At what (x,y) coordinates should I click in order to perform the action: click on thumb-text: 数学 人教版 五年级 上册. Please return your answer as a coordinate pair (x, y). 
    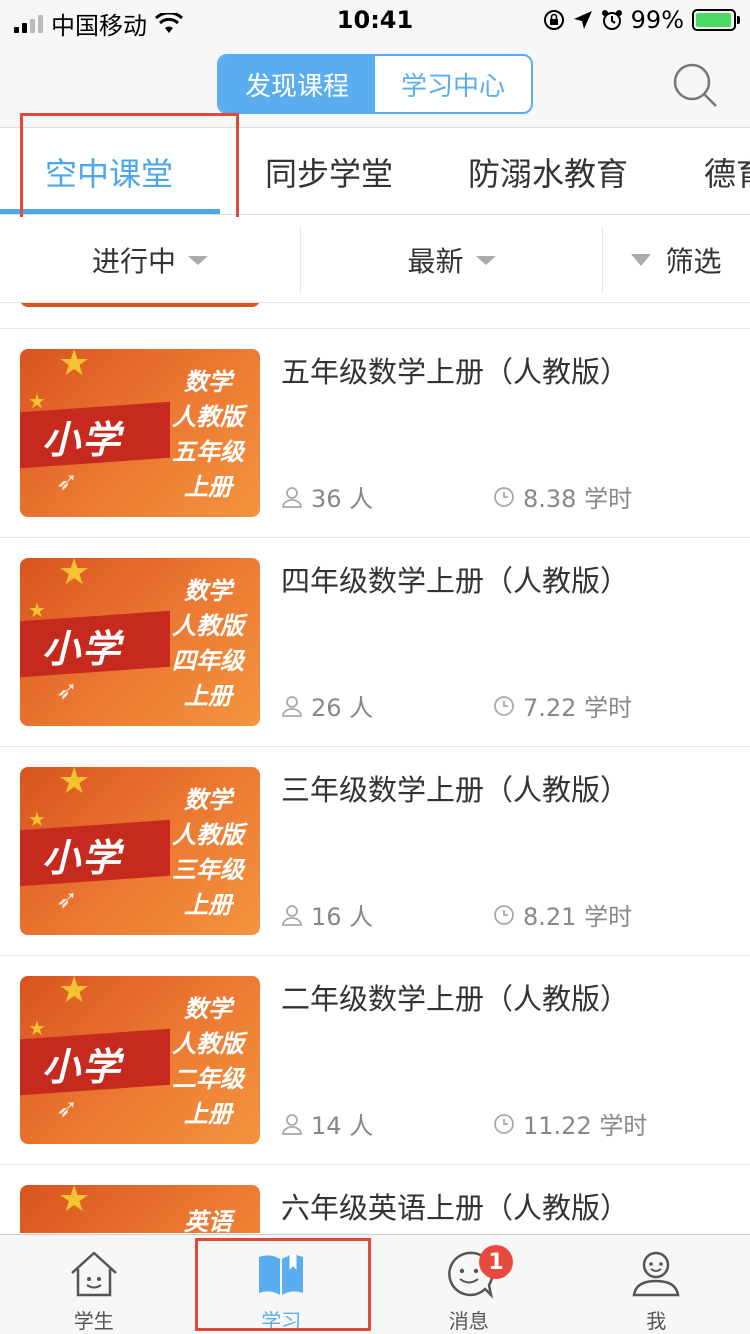
    Looking at the image, I should click on (208, 434).